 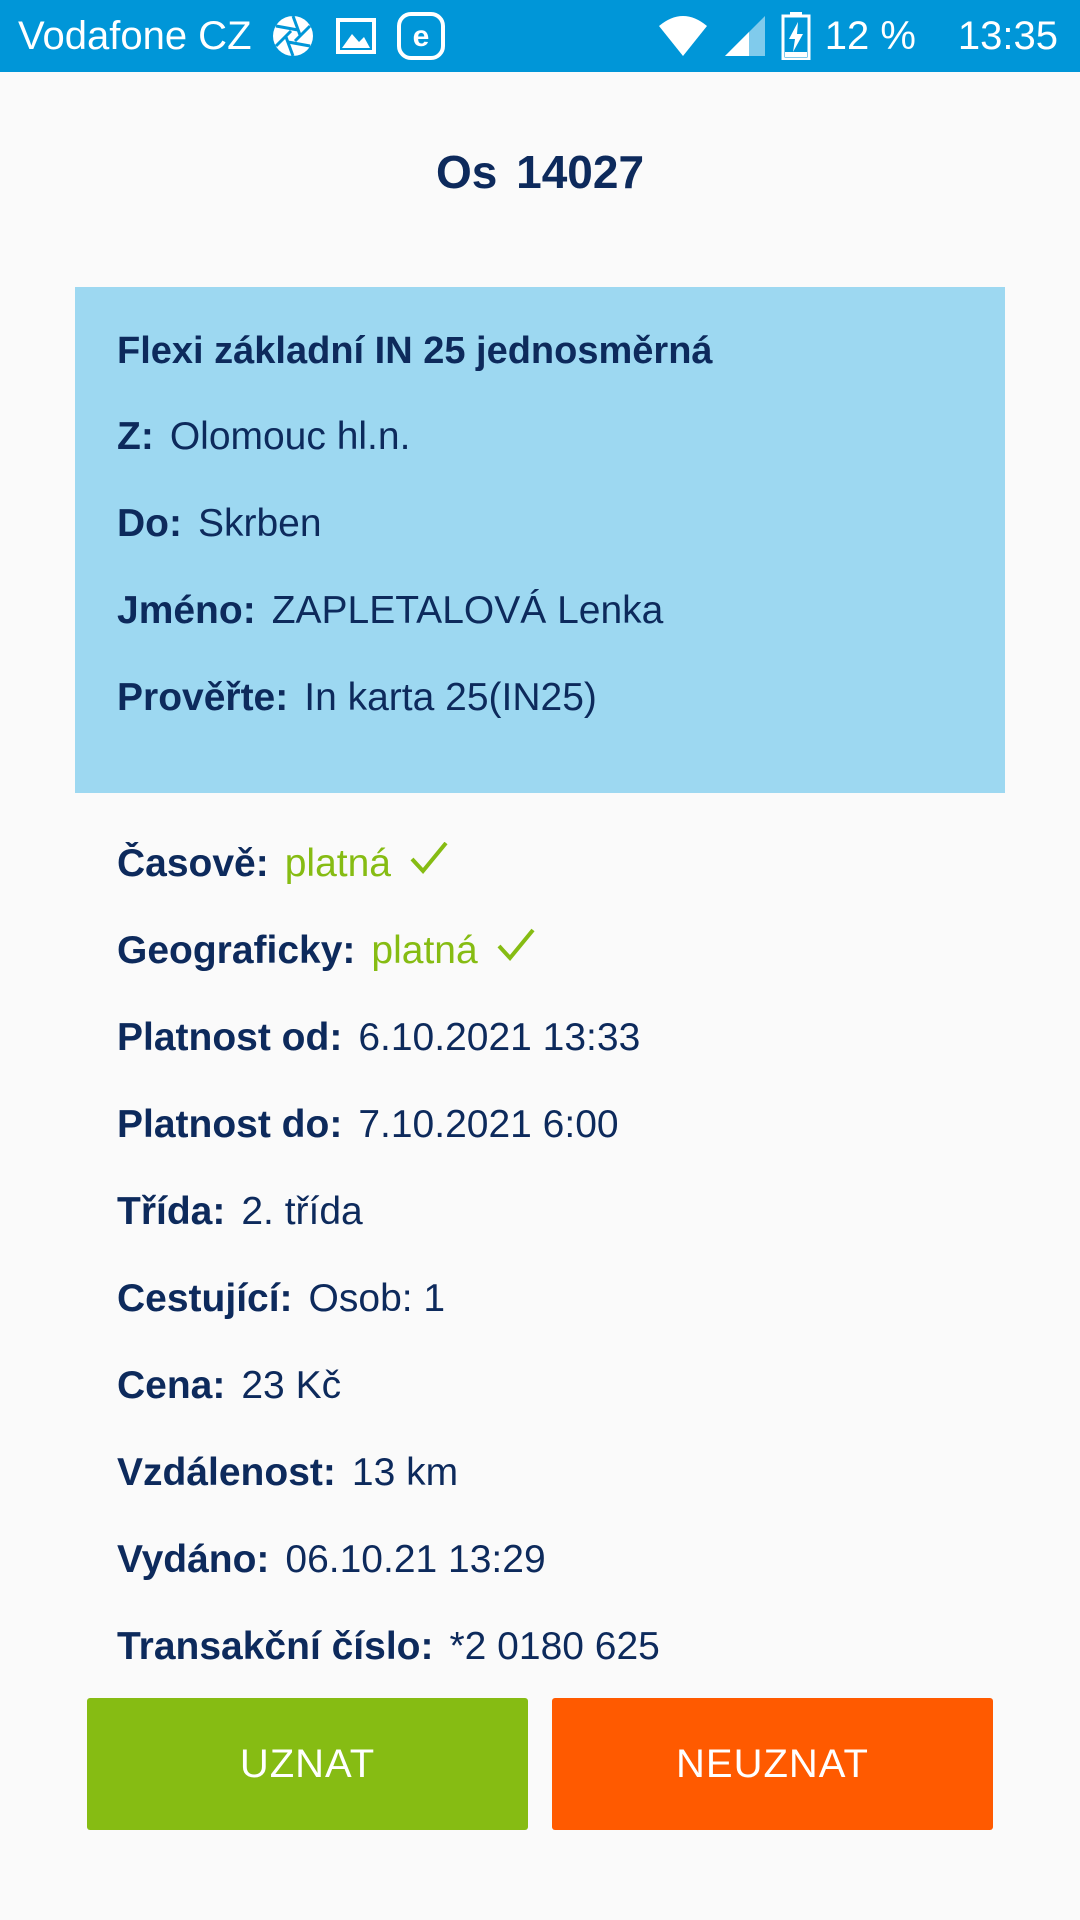 I want to click on from-row: Z: Olomouc hl.n., so click(x=540, y=458).